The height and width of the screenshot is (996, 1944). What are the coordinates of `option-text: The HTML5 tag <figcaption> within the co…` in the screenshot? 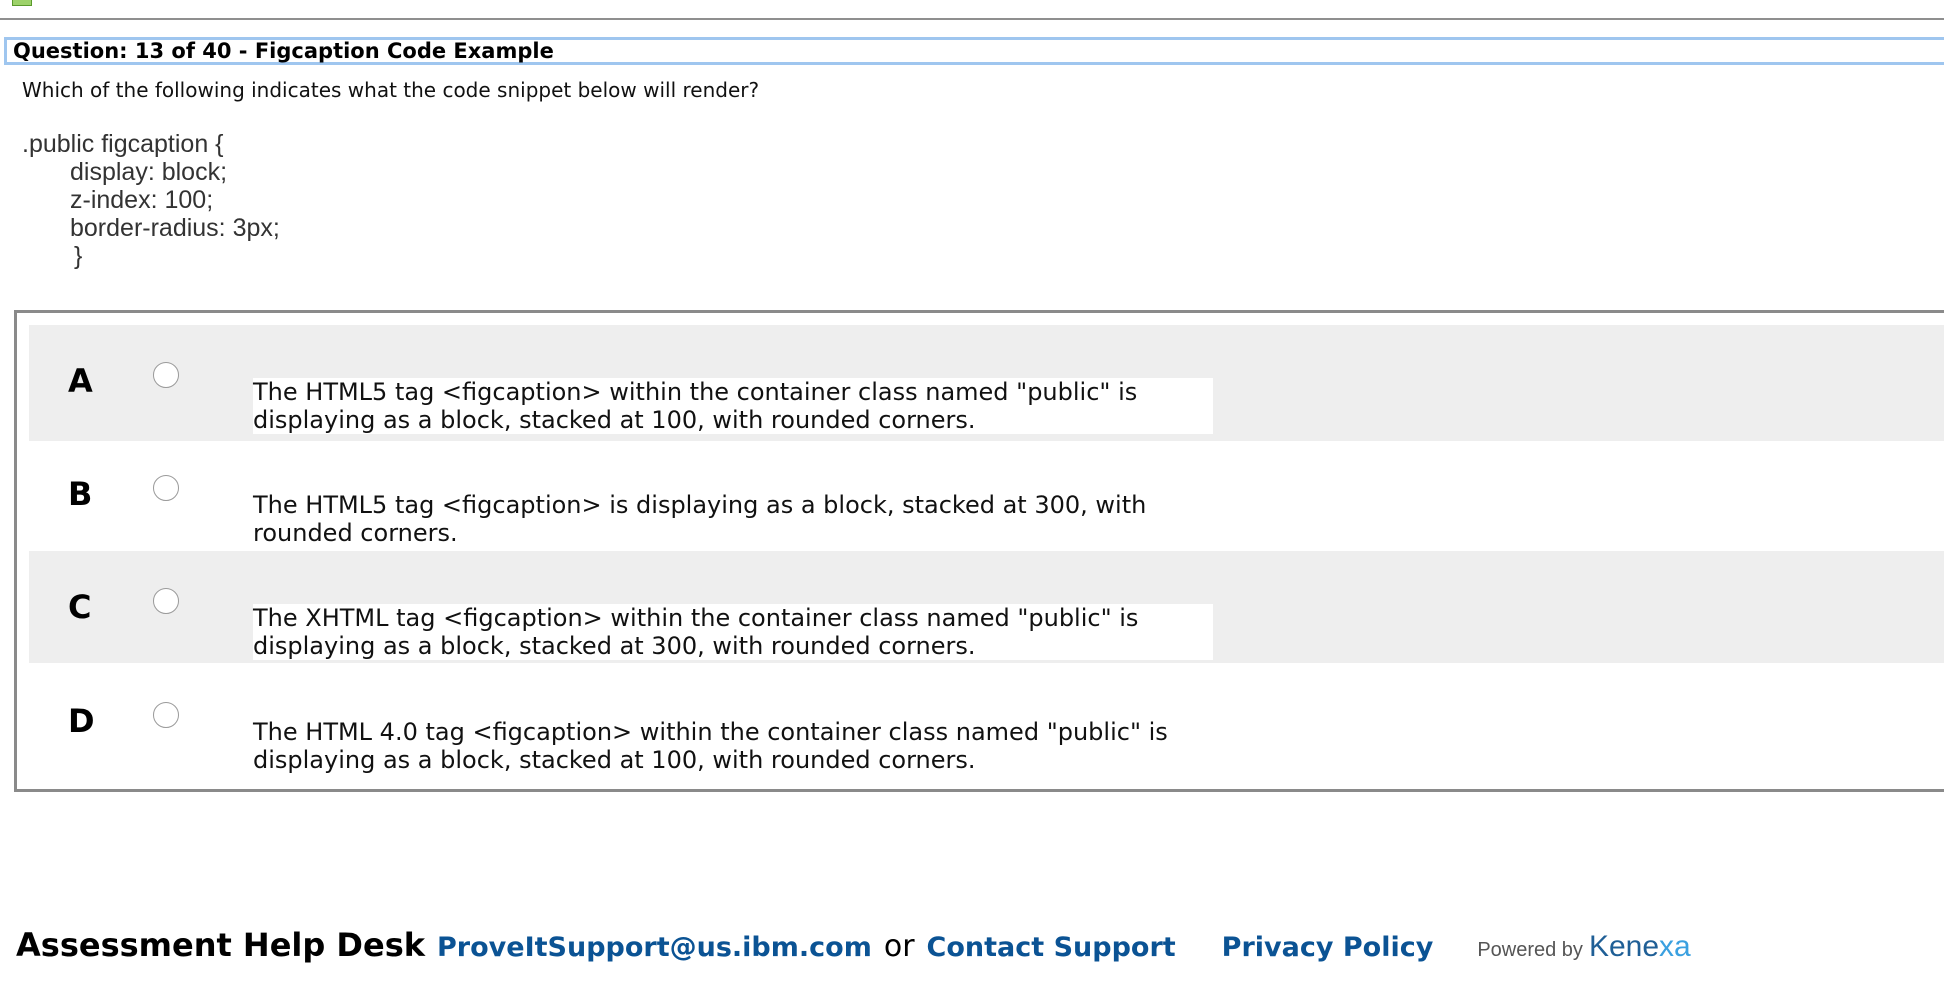 It's located at (733, 406).